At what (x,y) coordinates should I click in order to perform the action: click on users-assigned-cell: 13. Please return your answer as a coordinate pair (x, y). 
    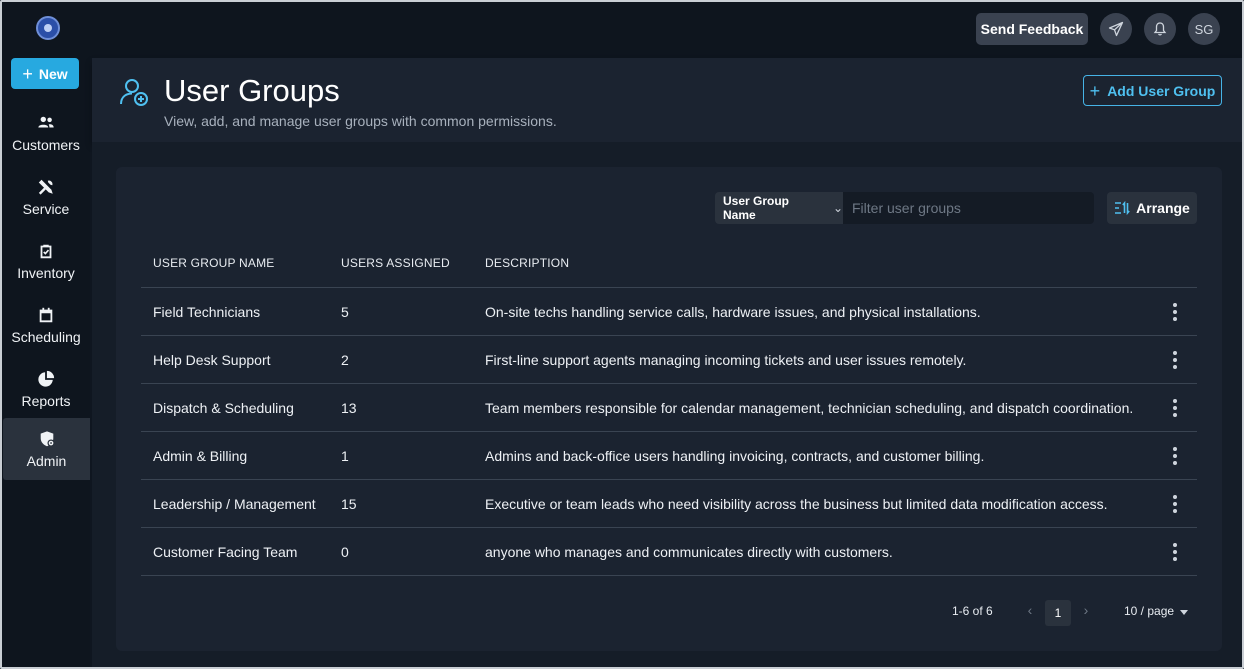
    Looking at the image, I should click on (349, 407).